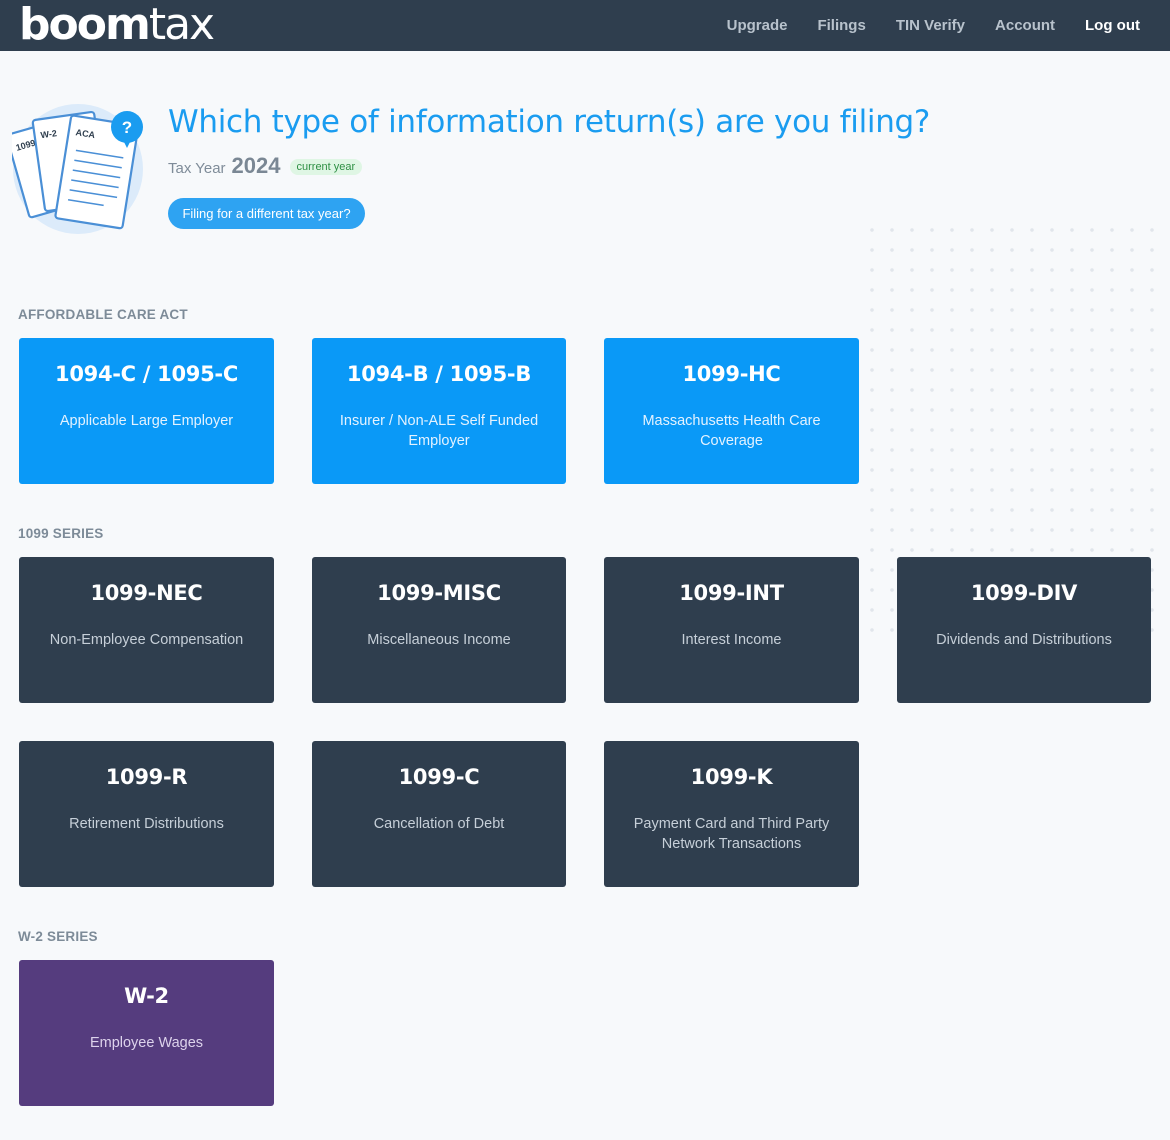 The image size is (1170, 1140). Describe the element at coordinates (181, 25) in the screenshot. I see `logo-text-light: tax` at that location.